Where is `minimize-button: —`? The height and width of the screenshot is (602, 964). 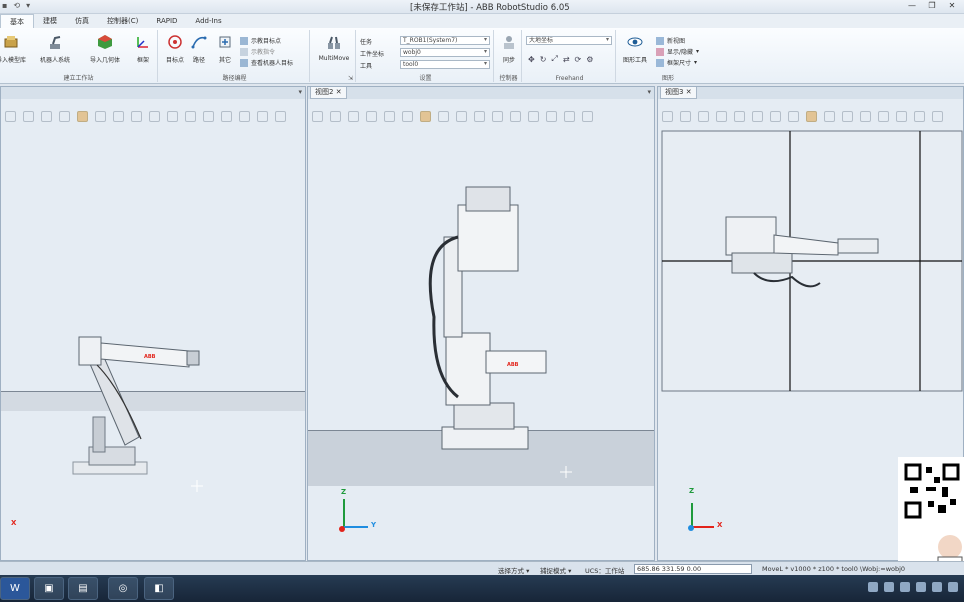 minimize-button: — is located at coordinates (912, 6).